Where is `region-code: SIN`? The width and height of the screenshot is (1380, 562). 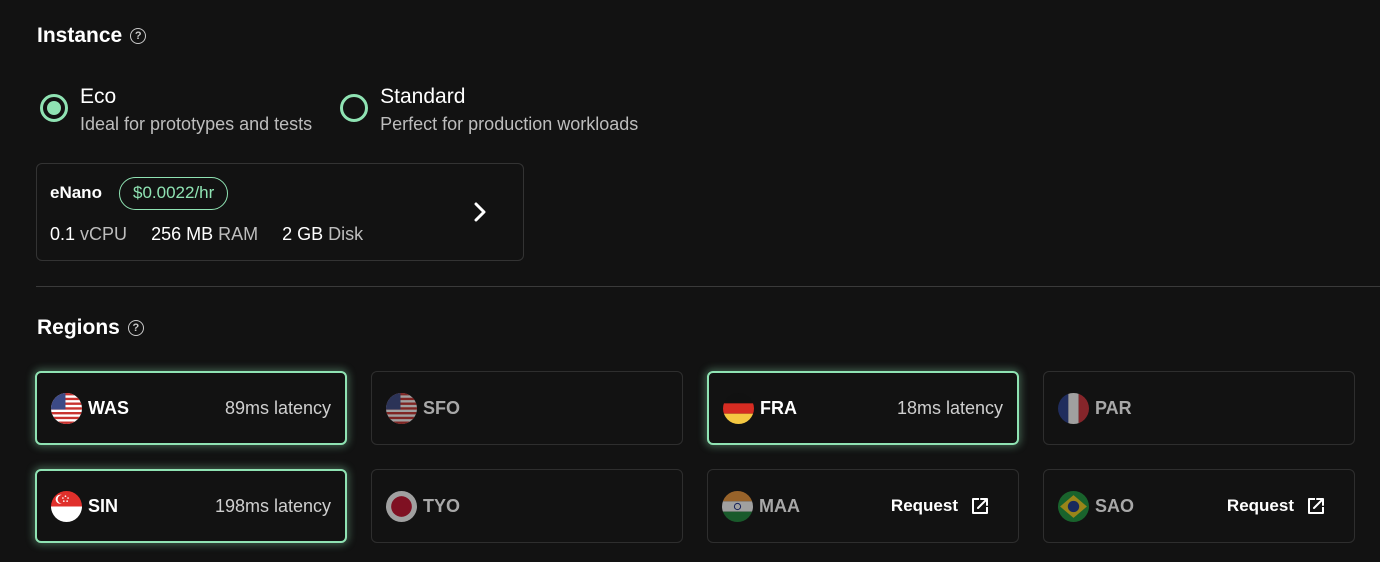 region-code: SIN is located at coordinates (103, 505).